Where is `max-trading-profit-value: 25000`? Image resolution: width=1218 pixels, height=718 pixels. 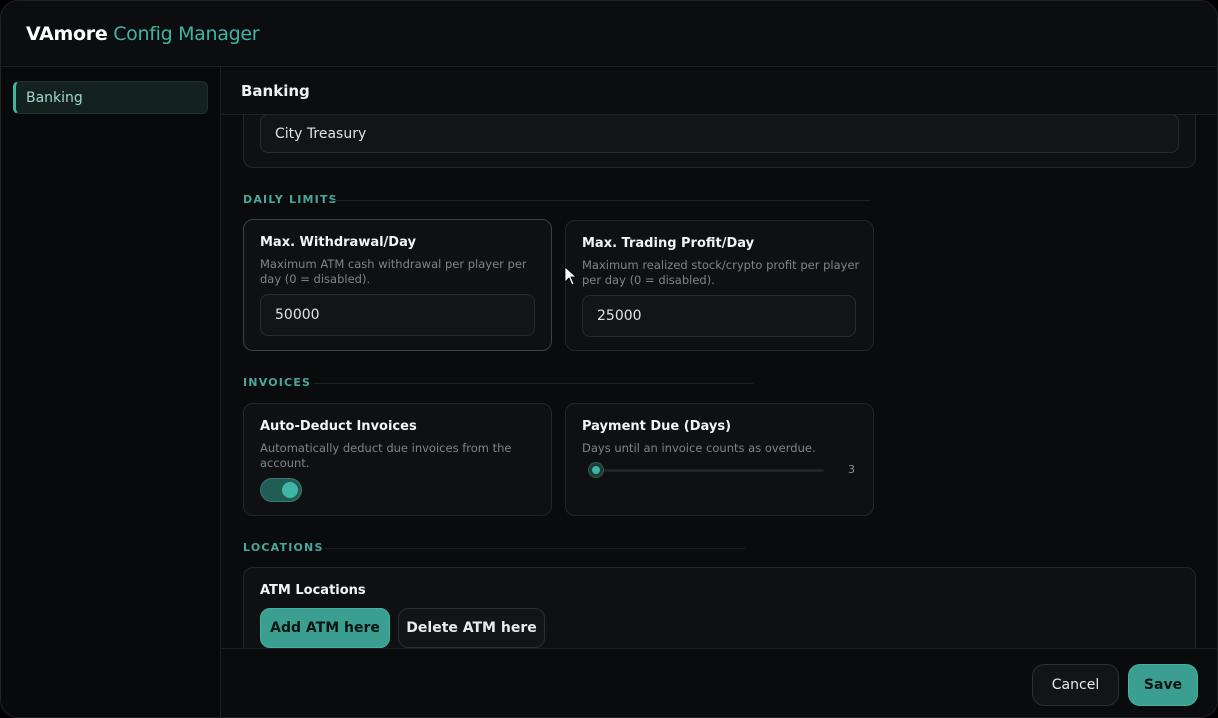 max-trading-profit-value: 25000 is located at coordinates (619, 316).